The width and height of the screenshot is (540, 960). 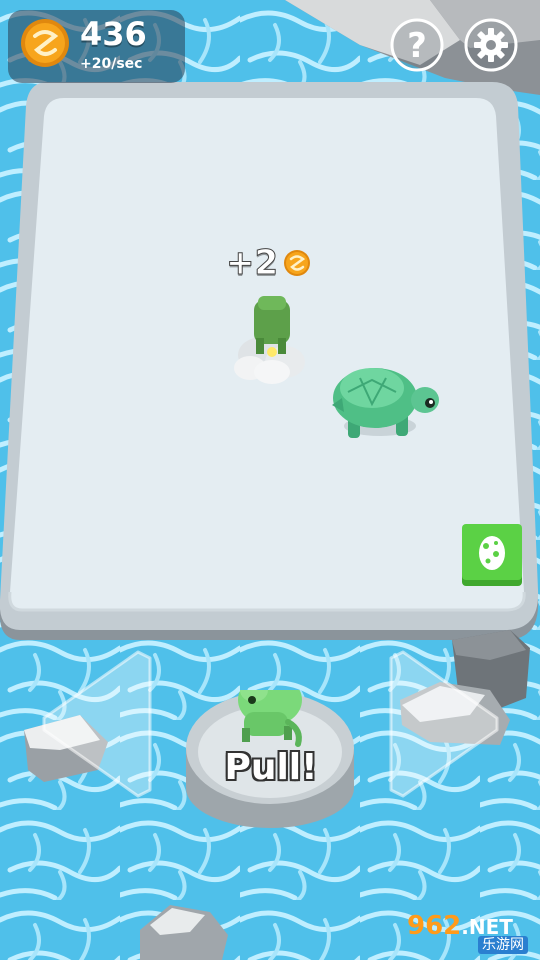 I want to click on watermark-main: 962, so click(x=434, y=926).